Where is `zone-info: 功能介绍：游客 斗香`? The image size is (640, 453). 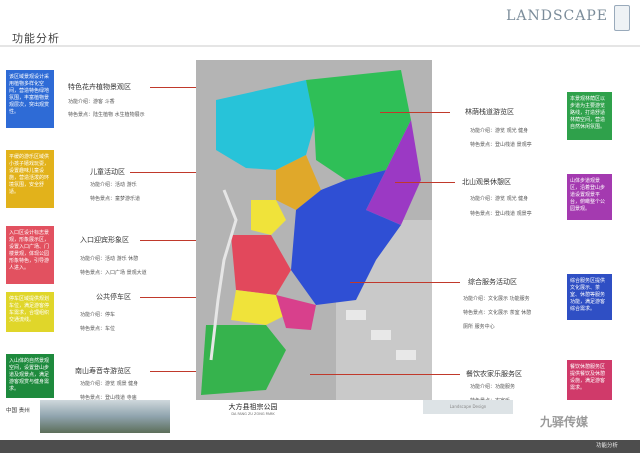
zone-info: 功能介绍：游客 斗香 is located at coordinates (91, 102).